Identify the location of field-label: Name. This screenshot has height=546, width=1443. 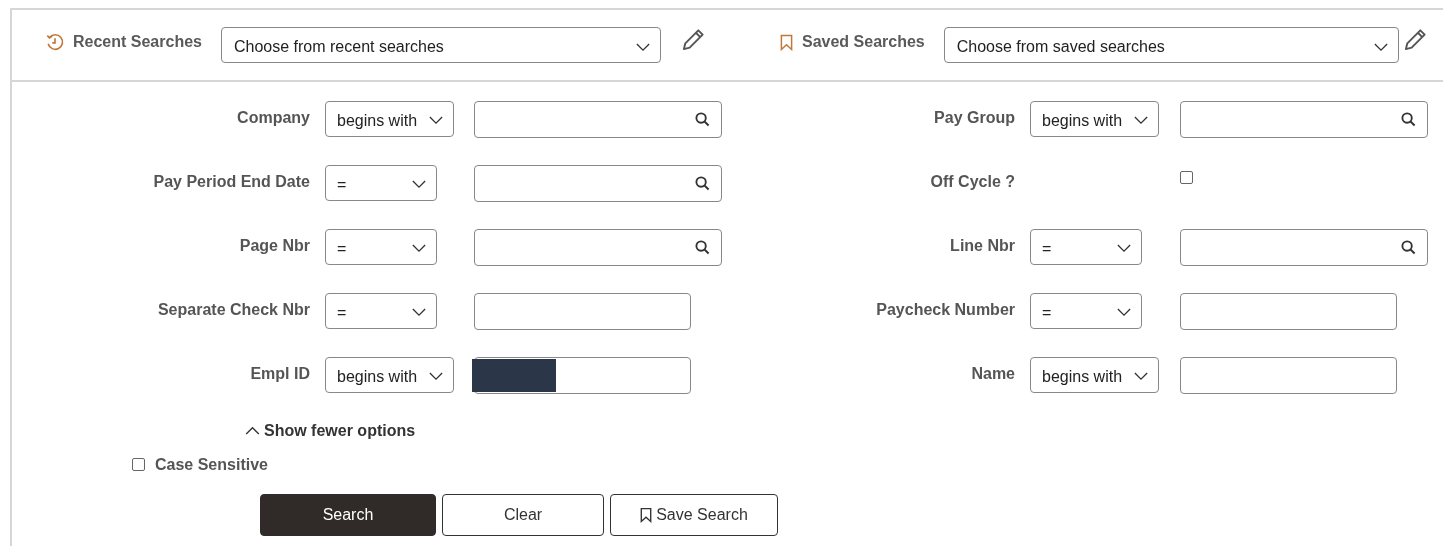
(993, 373).